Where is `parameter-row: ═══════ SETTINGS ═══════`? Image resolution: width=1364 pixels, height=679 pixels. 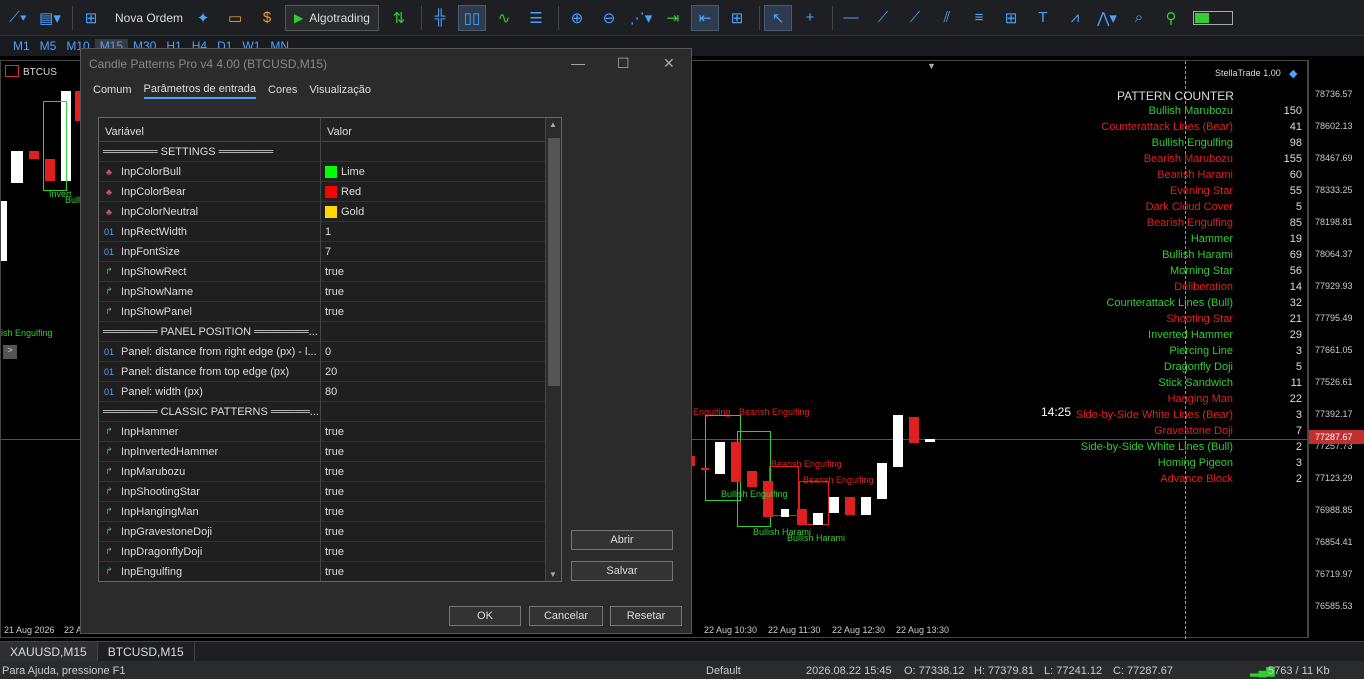
parameter-row: ═══════ SETTINGS ═══════ is located at coordinates (330, 151).